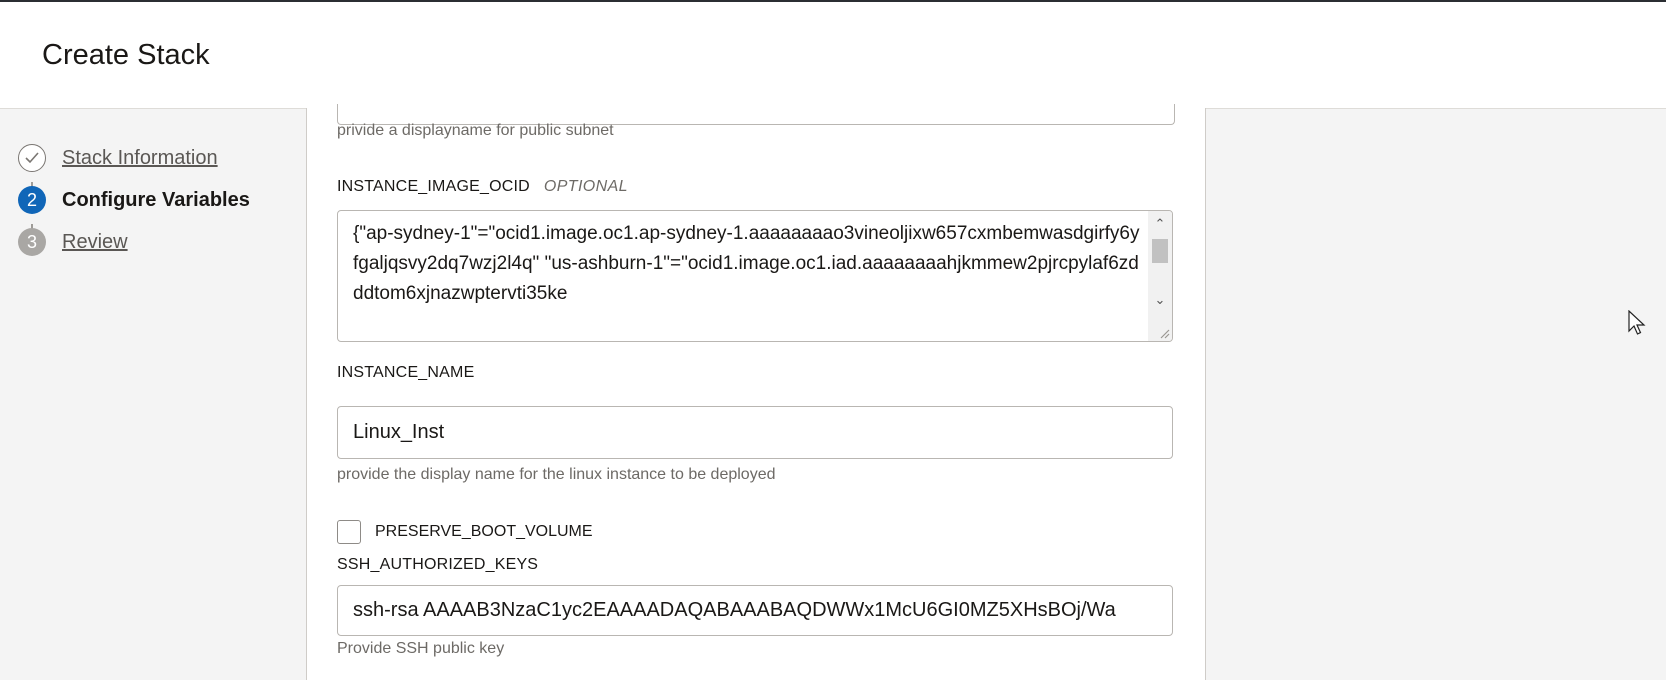 This screenshot has width=1666, height=680. Describe the element at coordinates (475, 130) in the screenshot. I see `public-subnet-help: privide a displayname for public subnet` at that location.